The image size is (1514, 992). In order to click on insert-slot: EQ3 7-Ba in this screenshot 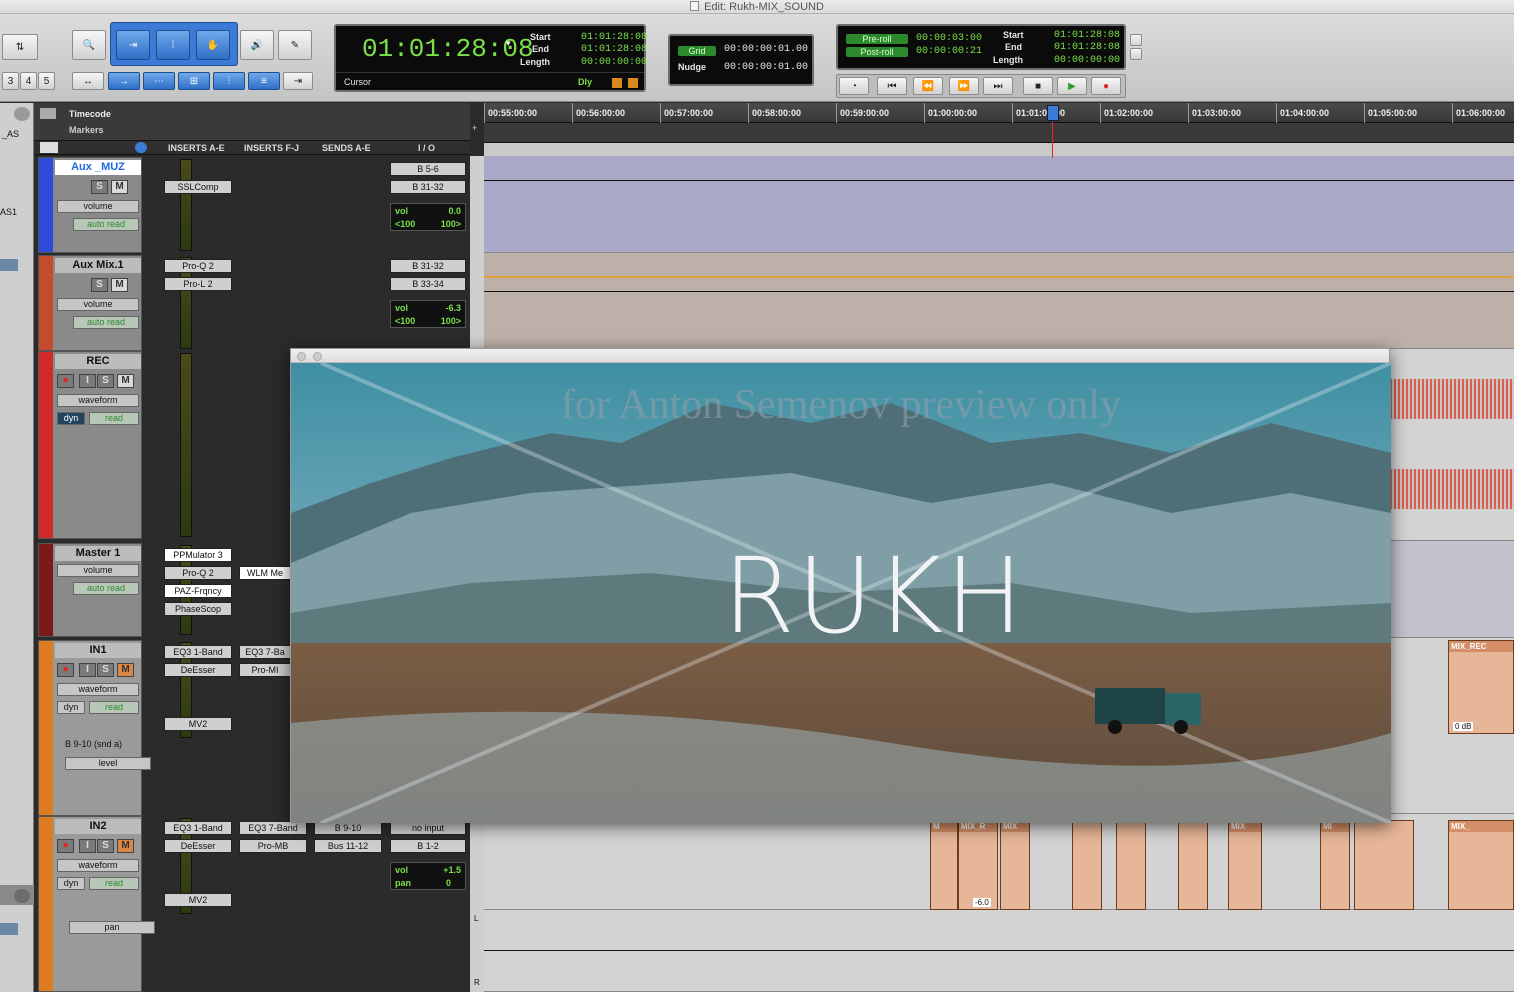, I will do `click(265, 652)`.